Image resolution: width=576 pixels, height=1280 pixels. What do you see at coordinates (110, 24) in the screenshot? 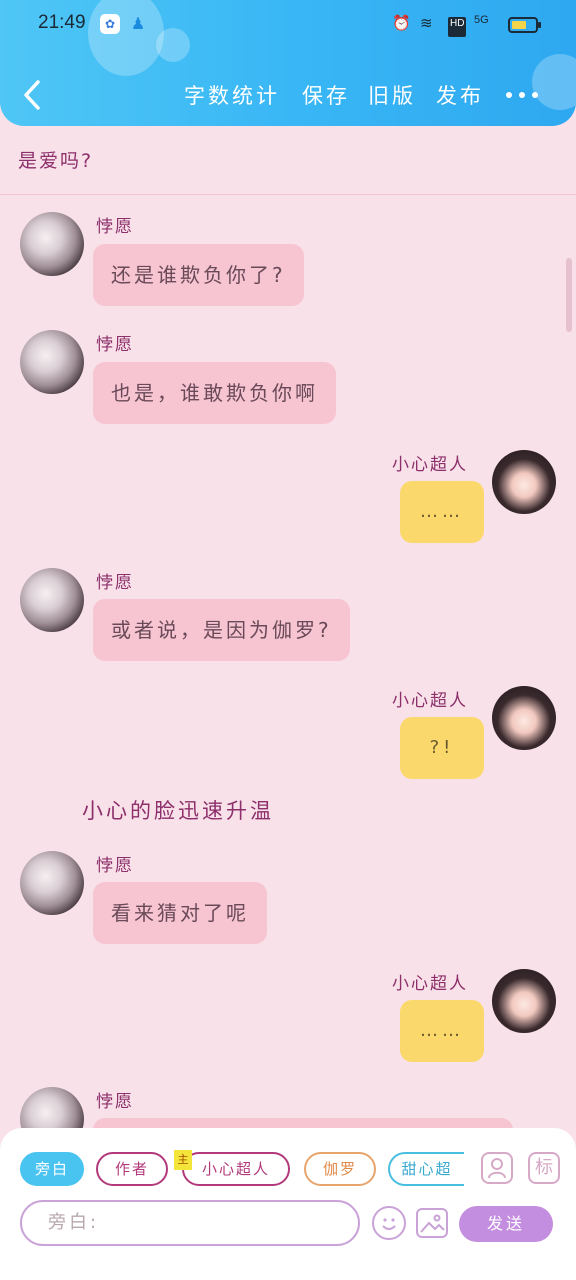
I see `baidu-app-icon: ✿` at bounding box center [110, 24].